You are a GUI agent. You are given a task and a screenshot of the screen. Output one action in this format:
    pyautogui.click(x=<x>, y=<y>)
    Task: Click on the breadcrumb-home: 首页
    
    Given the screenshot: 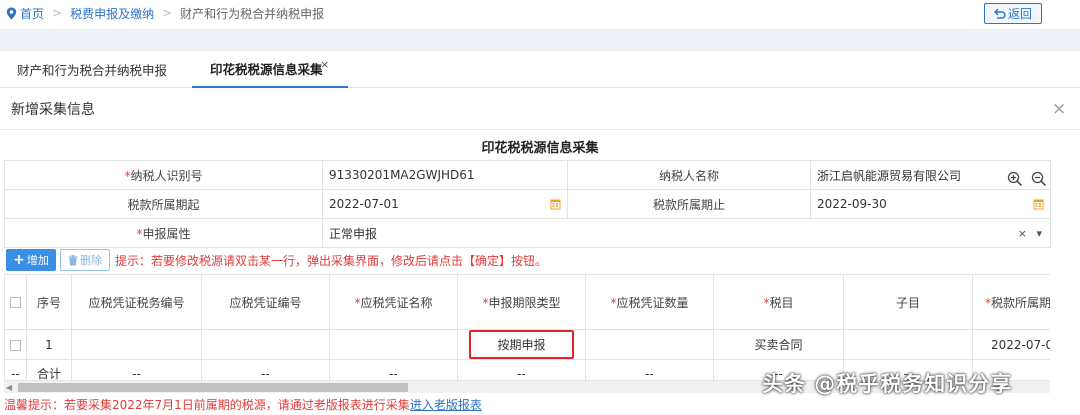 What is the action you would take?
    pyautogui.click(x=25, y=13)
    